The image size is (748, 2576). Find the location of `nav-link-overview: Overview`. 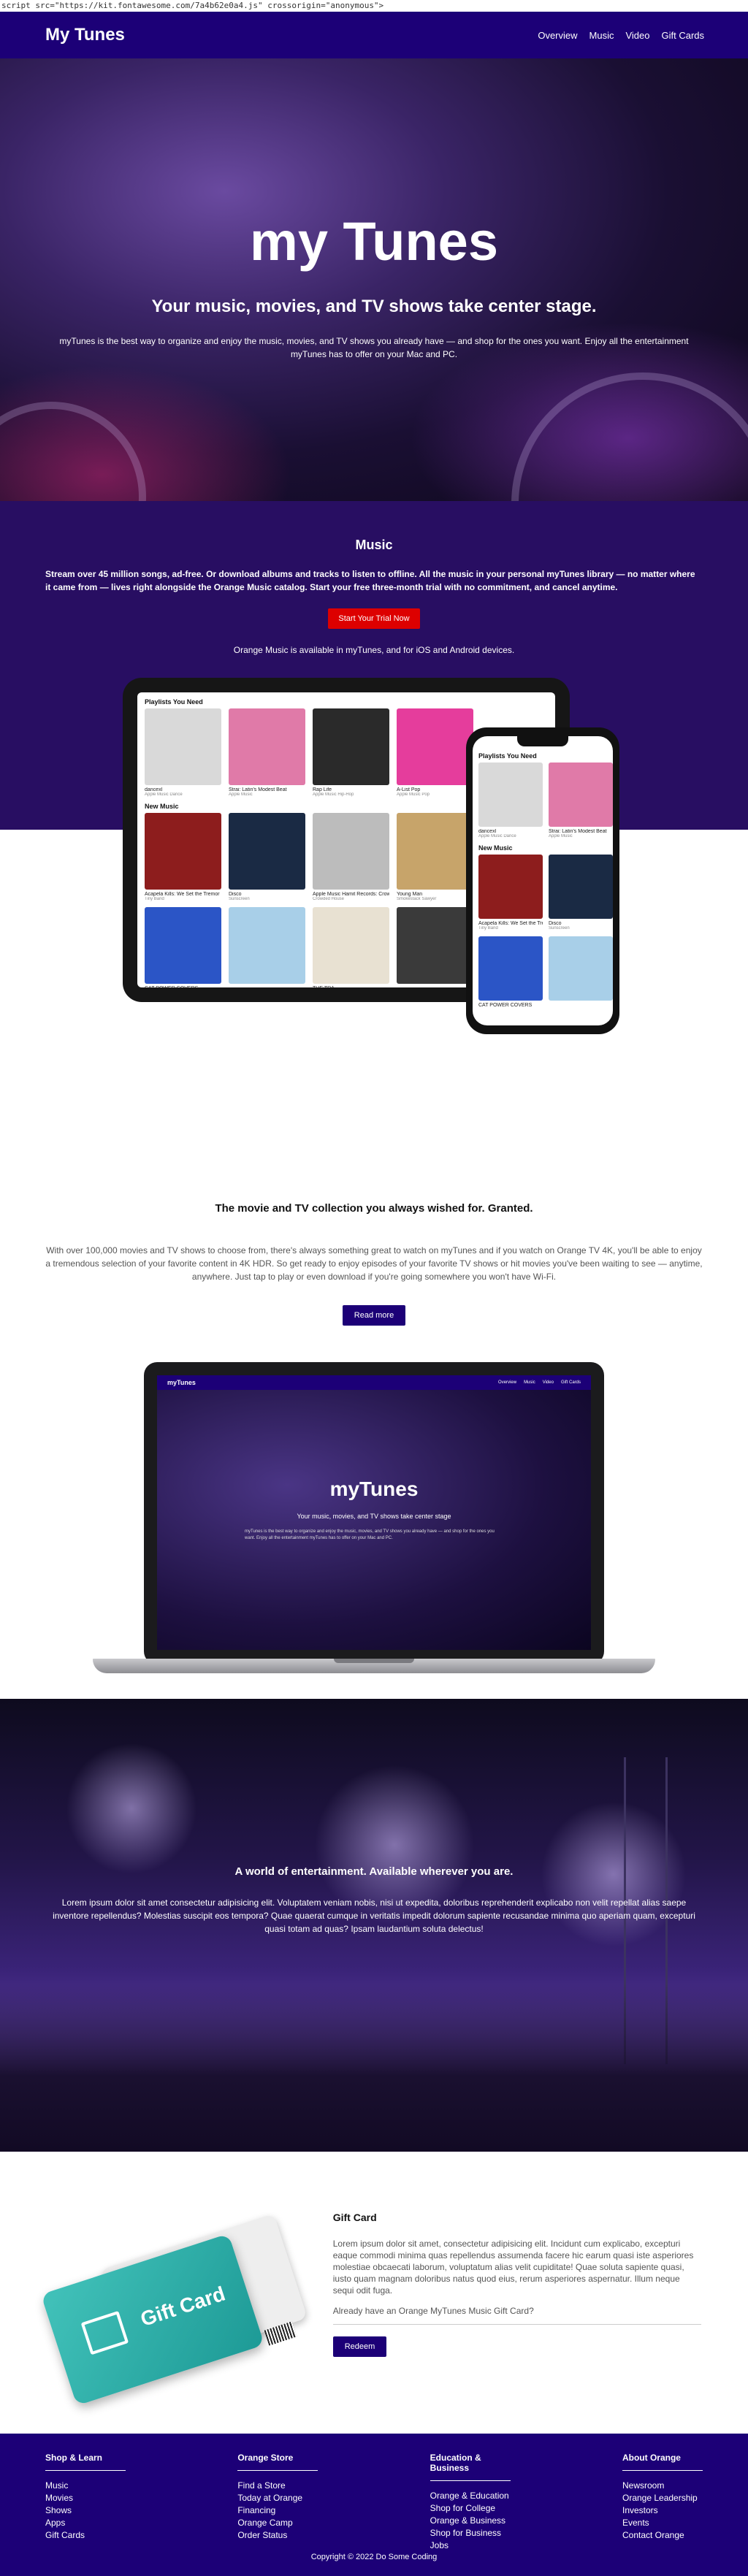

nav-link-overview: Overview is located at coordinates (557, 35).